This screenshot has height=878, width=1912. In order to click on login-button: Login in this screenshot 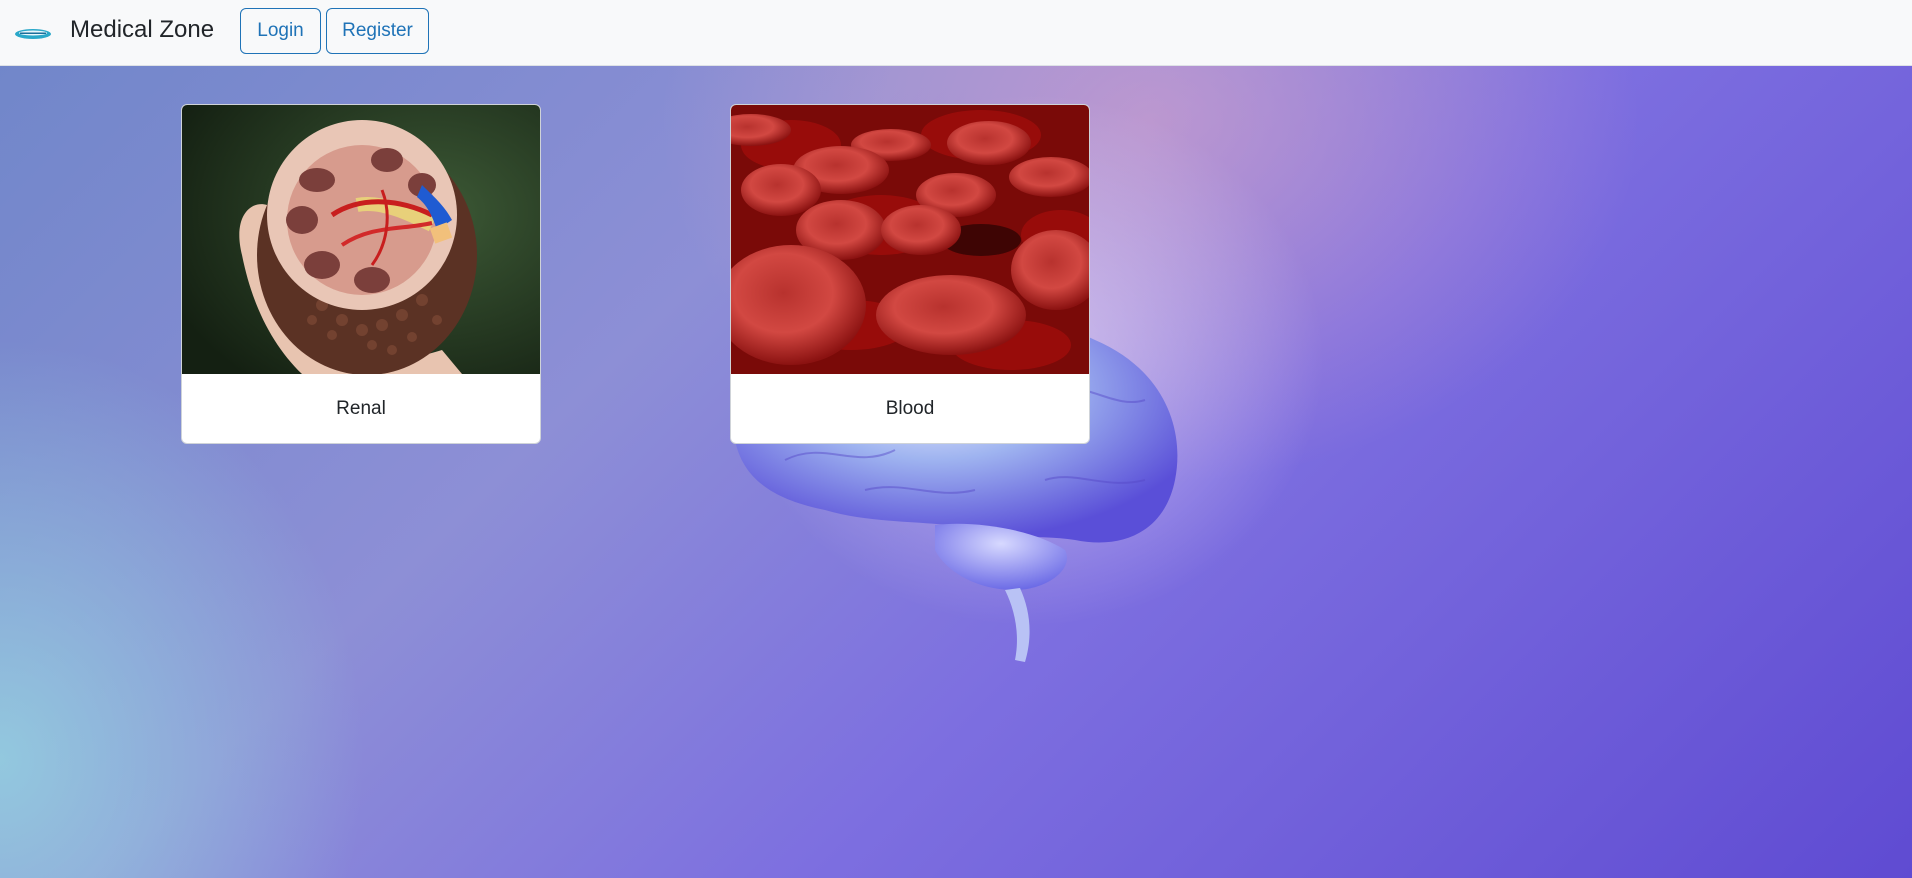, I will do `click(280, 31)`.